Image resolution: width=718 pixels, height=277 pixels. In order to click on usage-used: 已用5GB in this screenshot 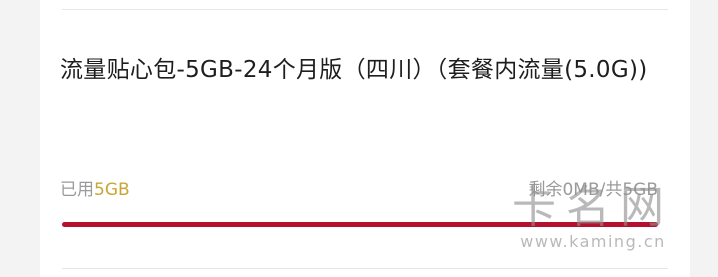, I will do `click(95, 190)`.